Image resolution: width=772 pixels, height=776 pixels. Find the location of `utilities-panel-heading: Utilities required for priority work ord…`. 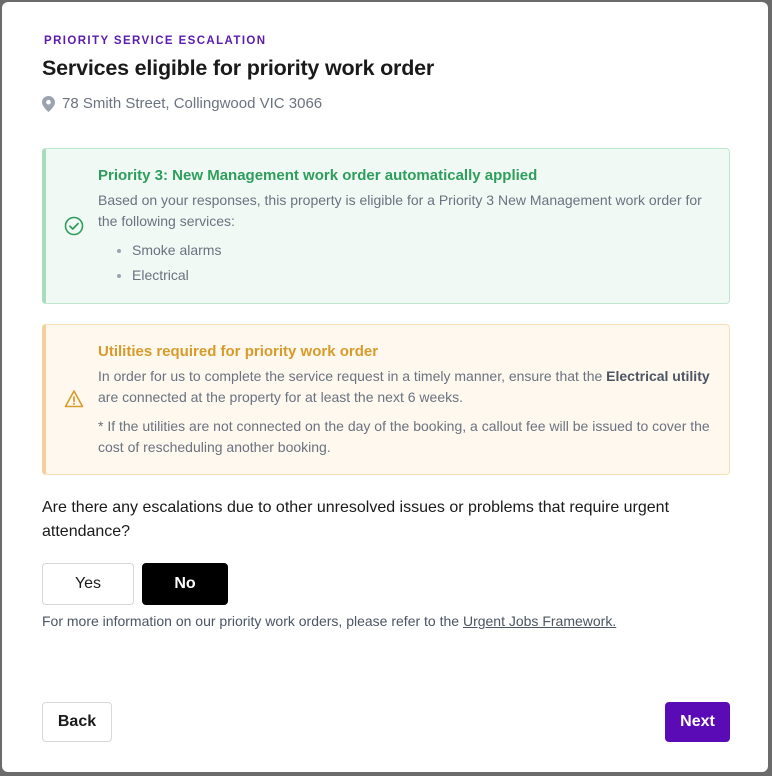

utilities-panel-heading: Utilities required for priority work ord… is located at coordinates (238, 351).